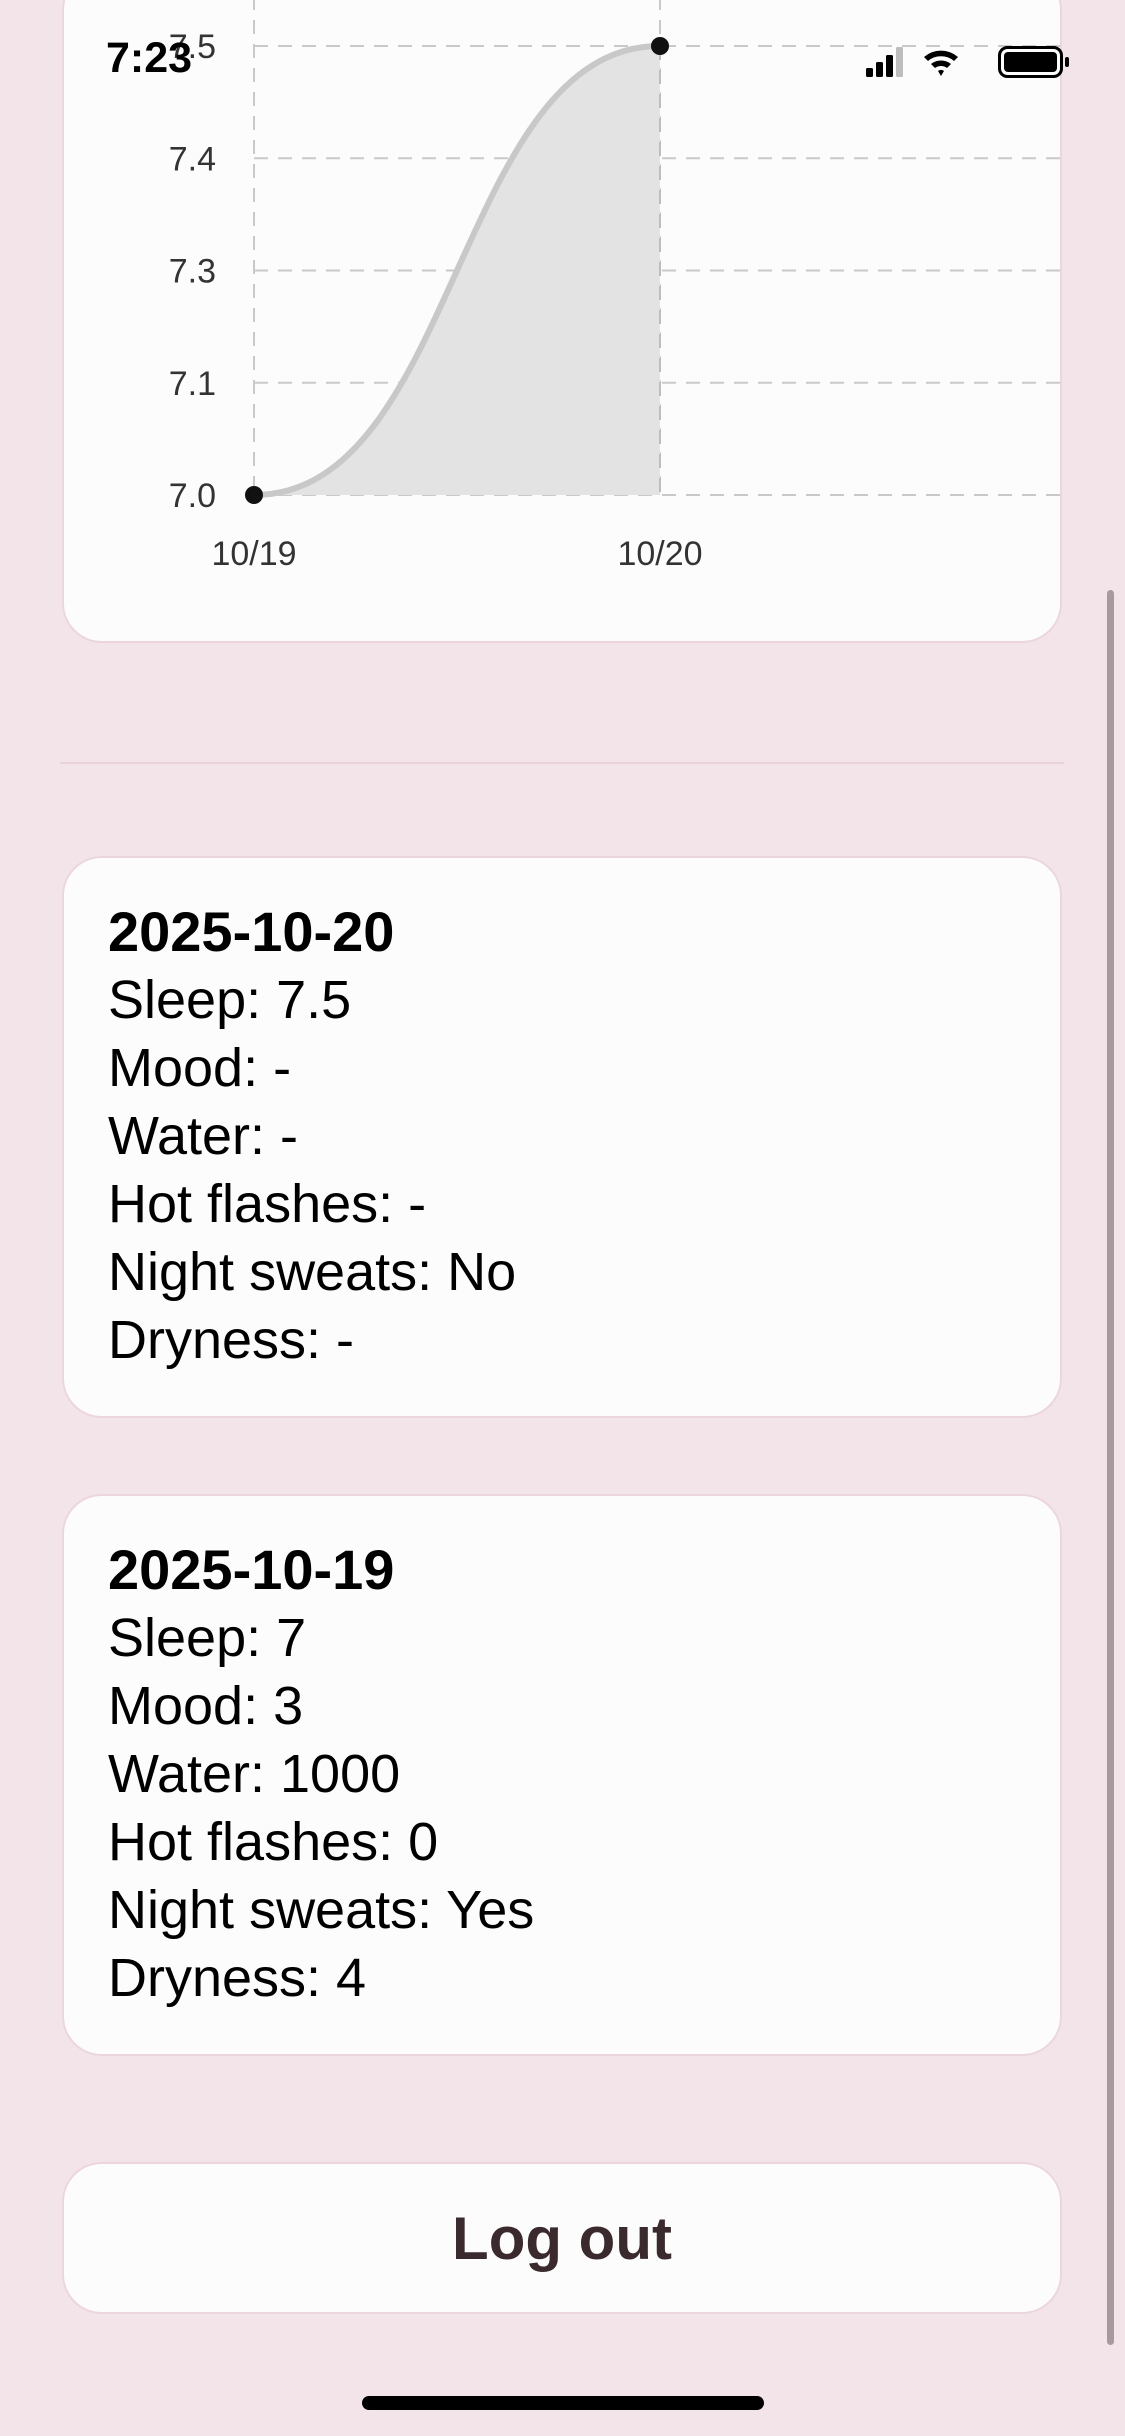 This screenshot has width=1125, height=2436. What do you see at coordinates (254, 1774) in the screenshot?
I see `entry-water: Water: 1000` at bounding box center [254, 1774].